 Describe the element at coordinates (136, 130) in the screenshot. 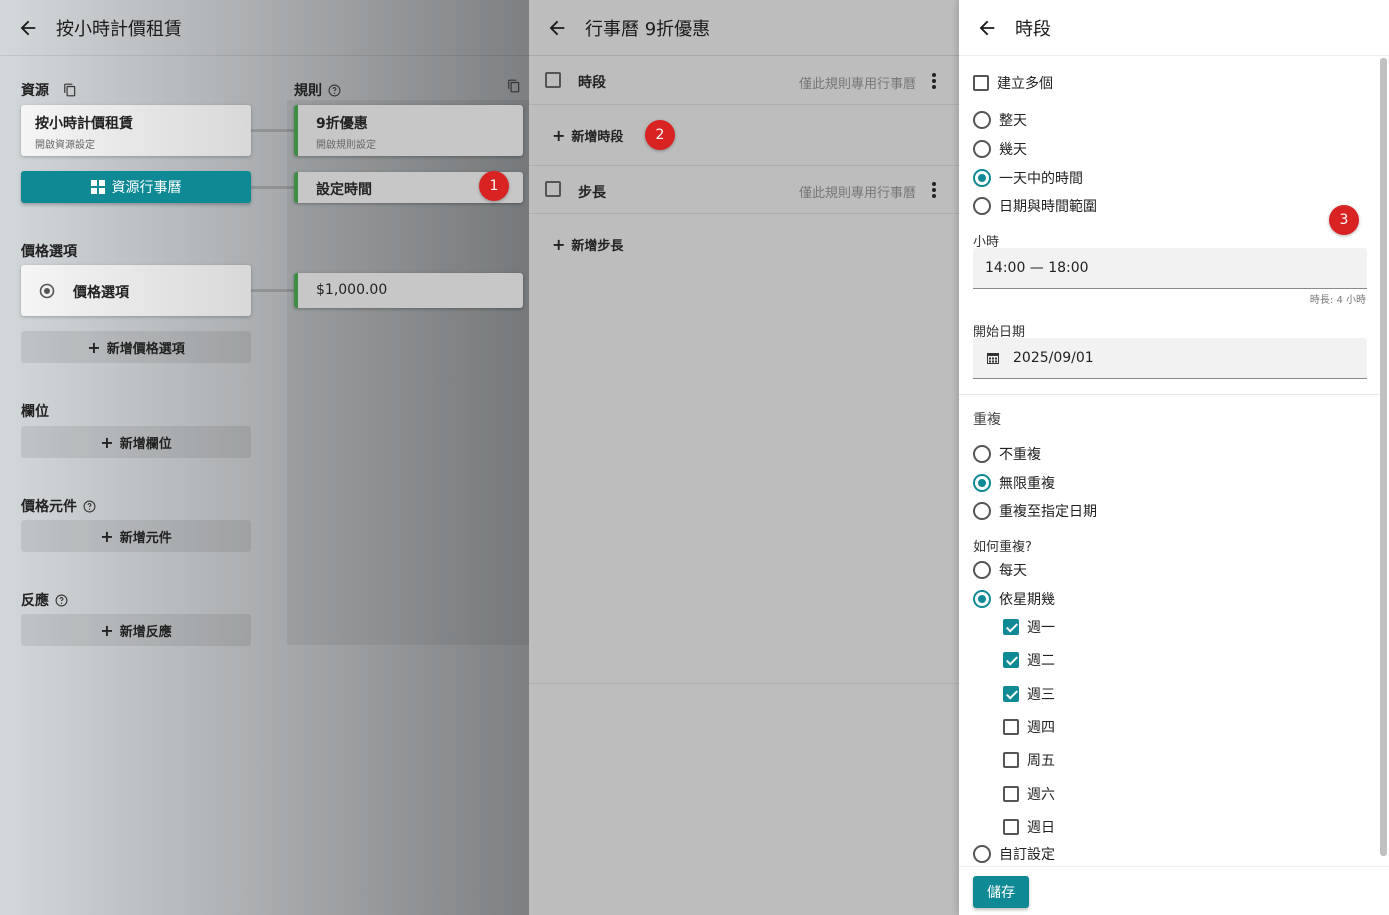

I see `resource-card: 按小時計價租賃 開啟資源設定` at that location.